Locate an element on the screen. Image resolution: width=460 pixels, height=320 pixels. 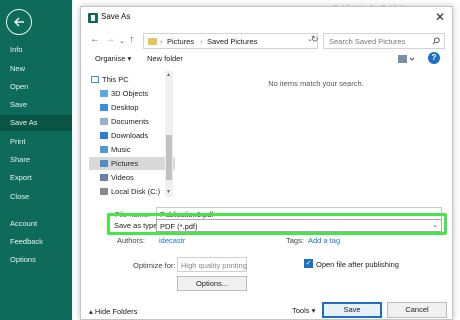
save-as-type-select: PDF (*.pdf) ⌄ is located at coordinates (299, 225).